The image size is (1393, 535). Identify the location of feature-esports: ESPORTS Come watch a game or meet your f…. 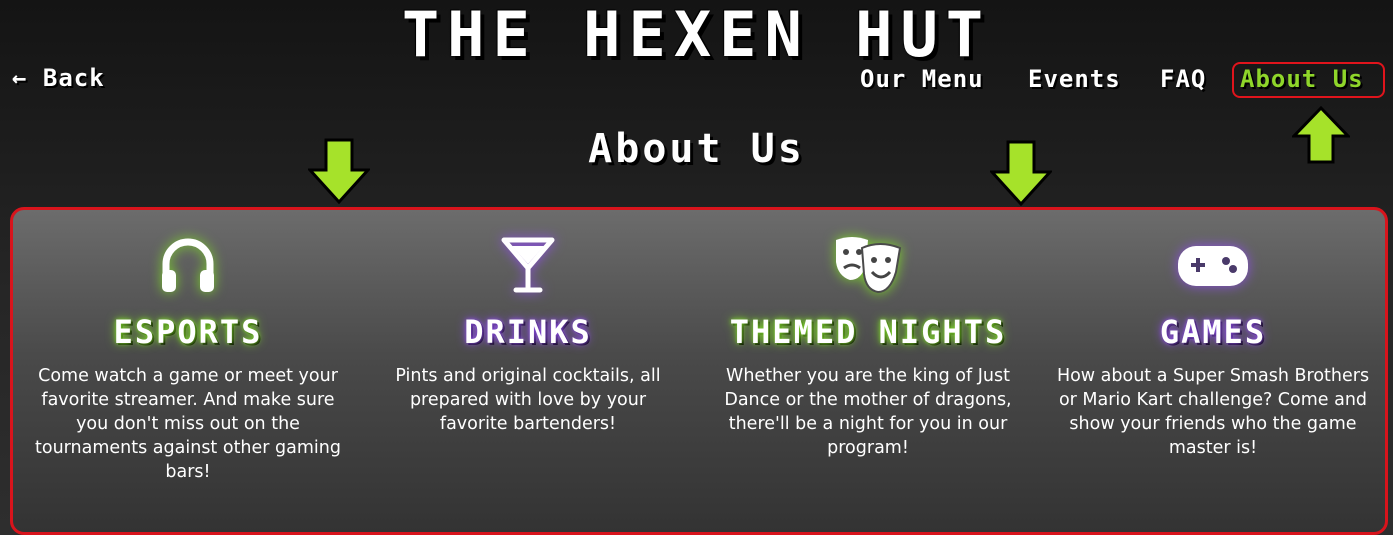
(188, 359).